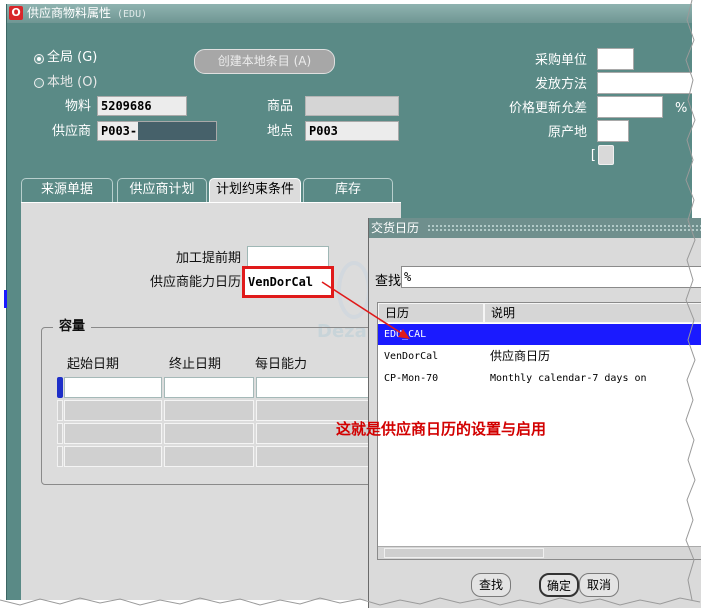 Image resolution: width=701 pixels, height=608 pixels. I want to click on torn-edge-right, so click(690, 300).